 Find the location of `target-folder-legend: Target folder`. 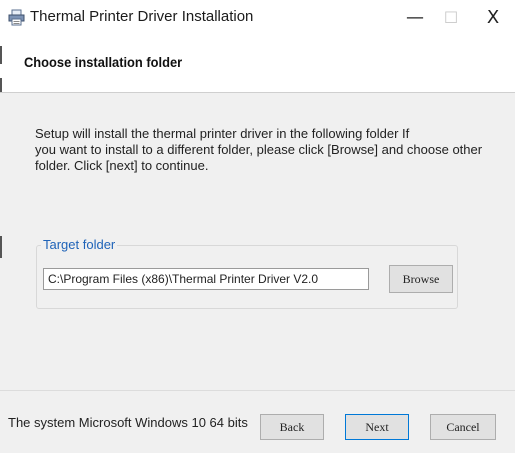

target-folder-legend: Target folder is located at coordinates (79, 244).